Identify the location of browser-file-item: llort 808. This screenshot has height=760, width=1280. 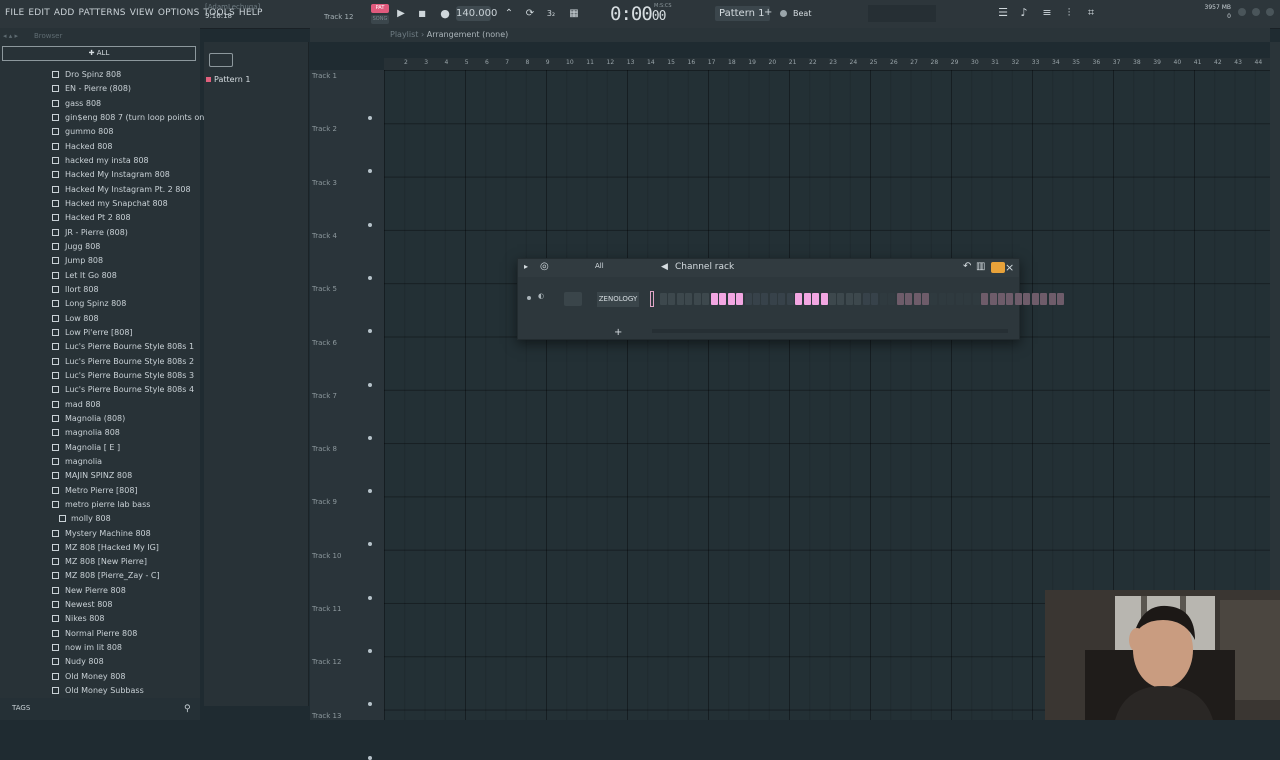
(100, 290).